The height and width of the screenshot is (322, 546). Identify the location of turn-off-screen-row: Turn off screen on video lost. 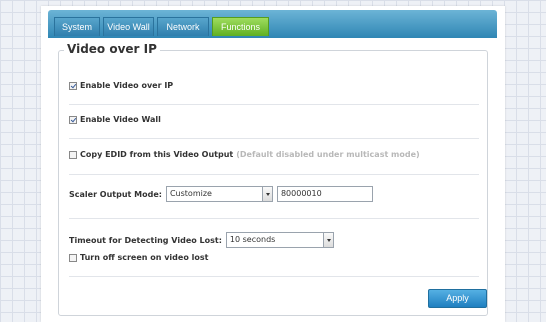
(138, 257).